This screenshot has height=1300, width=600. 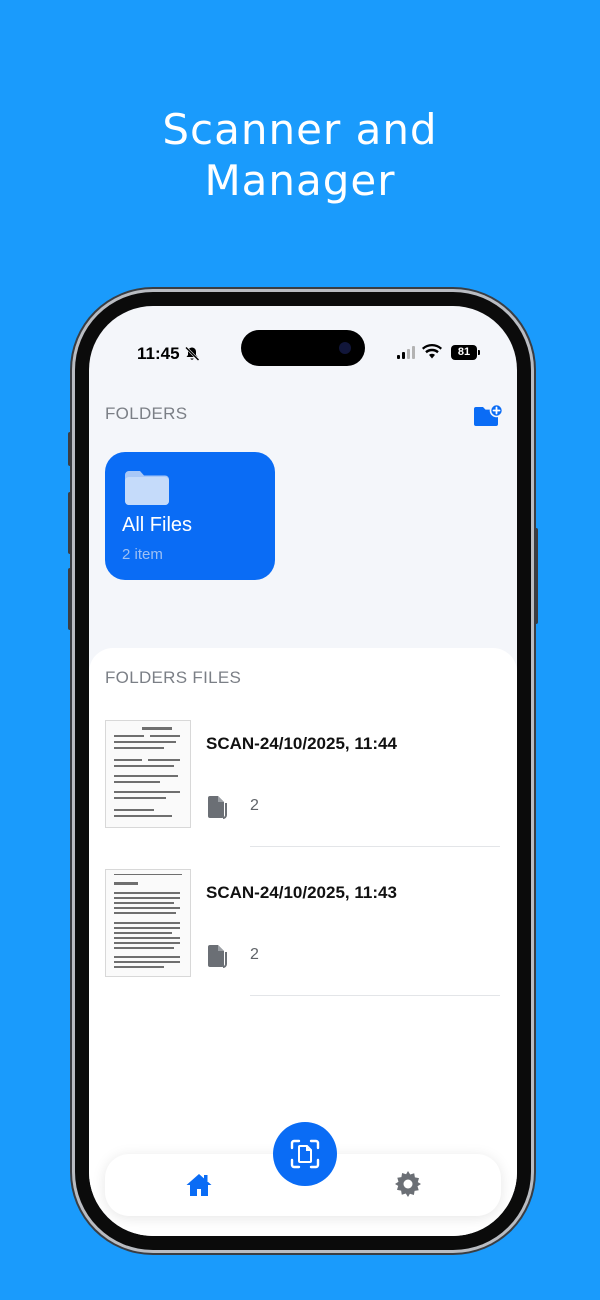 What do you see at coordinates (303, 932) in the screenshot?
I see `file-row: SCAN-24/10/2025, 11:43 2` at bounding box center [303, 932].